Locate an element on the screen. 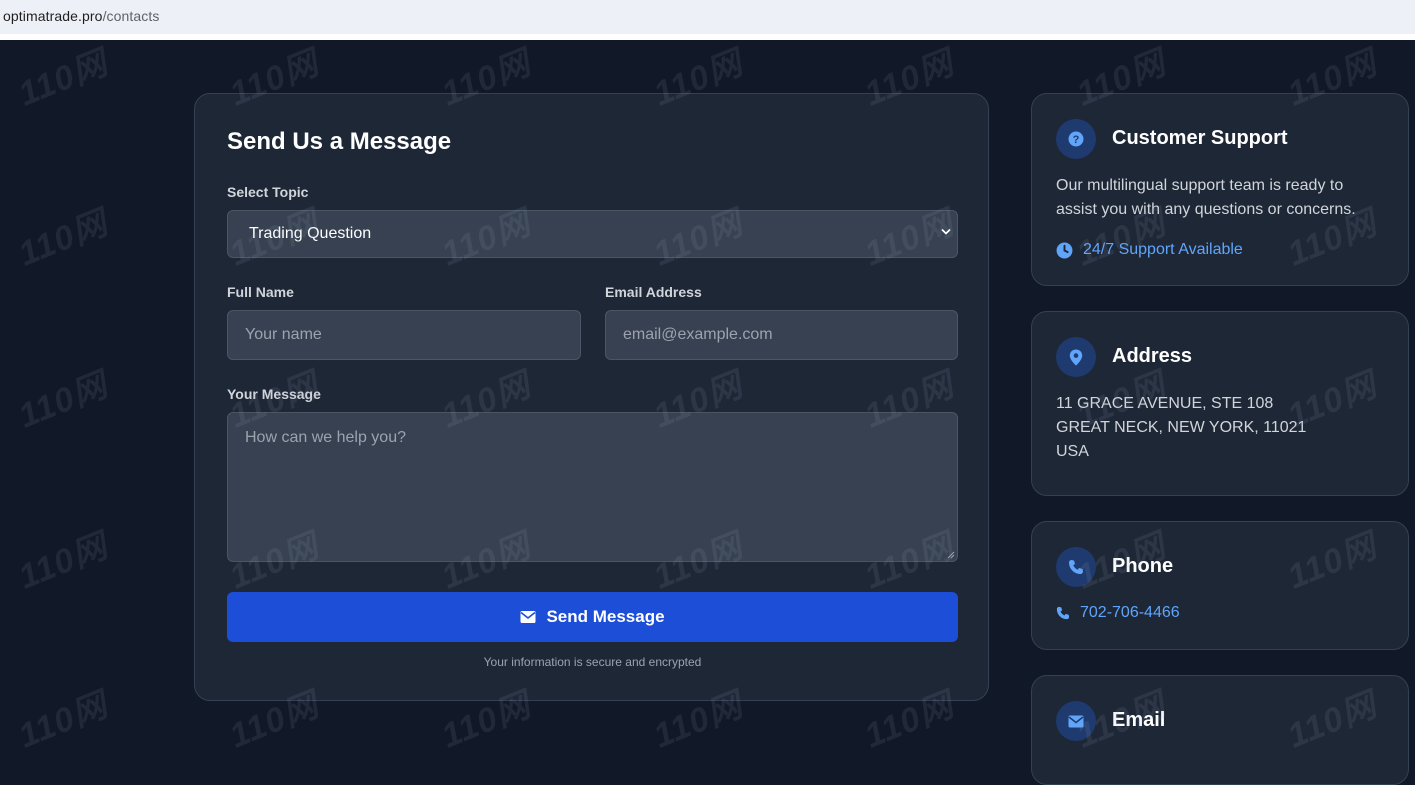 The image size is (1415, 785). email-address-label: Email Address is located at coordinates (653, 292).